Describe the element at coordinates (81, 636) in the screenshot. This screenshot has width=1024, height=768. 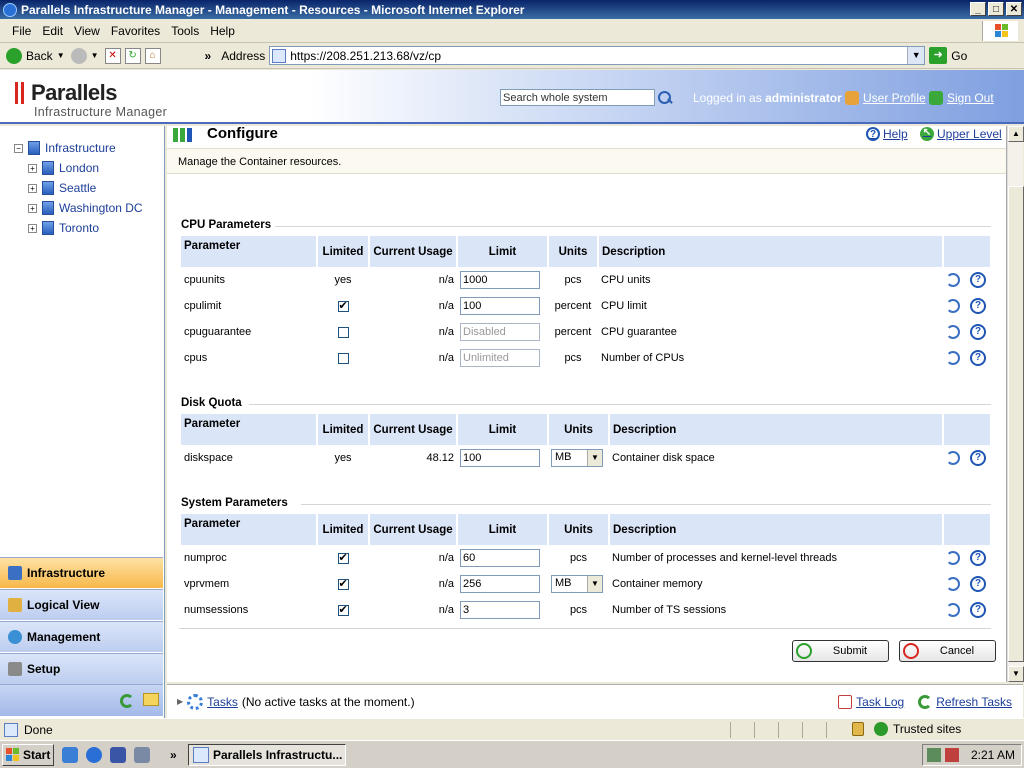
I see `nav-section-management: Management` at that location.